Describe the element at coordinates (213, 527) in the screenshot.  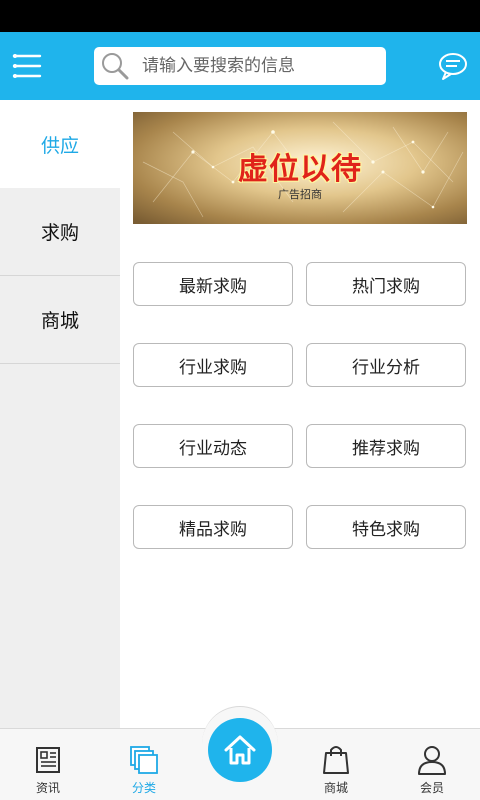
I see `premium-purchase-button: 精品求购` at that location.